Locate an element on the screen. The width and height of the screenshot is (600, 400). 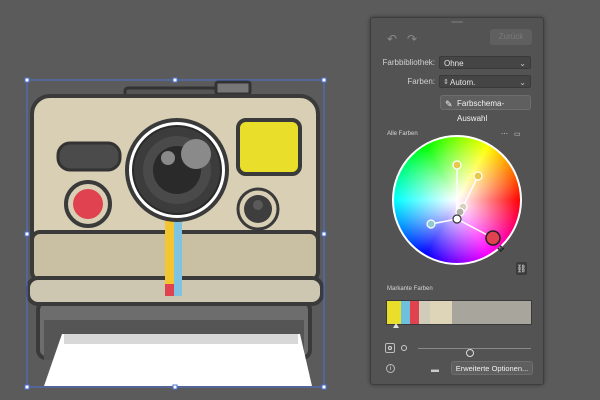
reset-button: Zurück is located at coordinates (511, 37).